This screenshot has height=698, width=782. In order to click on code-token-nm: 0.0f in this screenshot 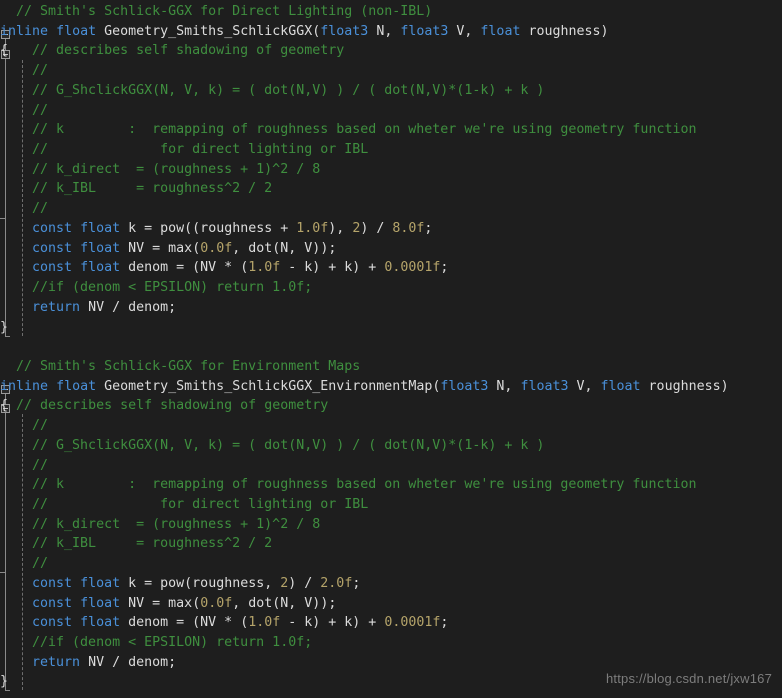, I will do `click(216, 248)`.